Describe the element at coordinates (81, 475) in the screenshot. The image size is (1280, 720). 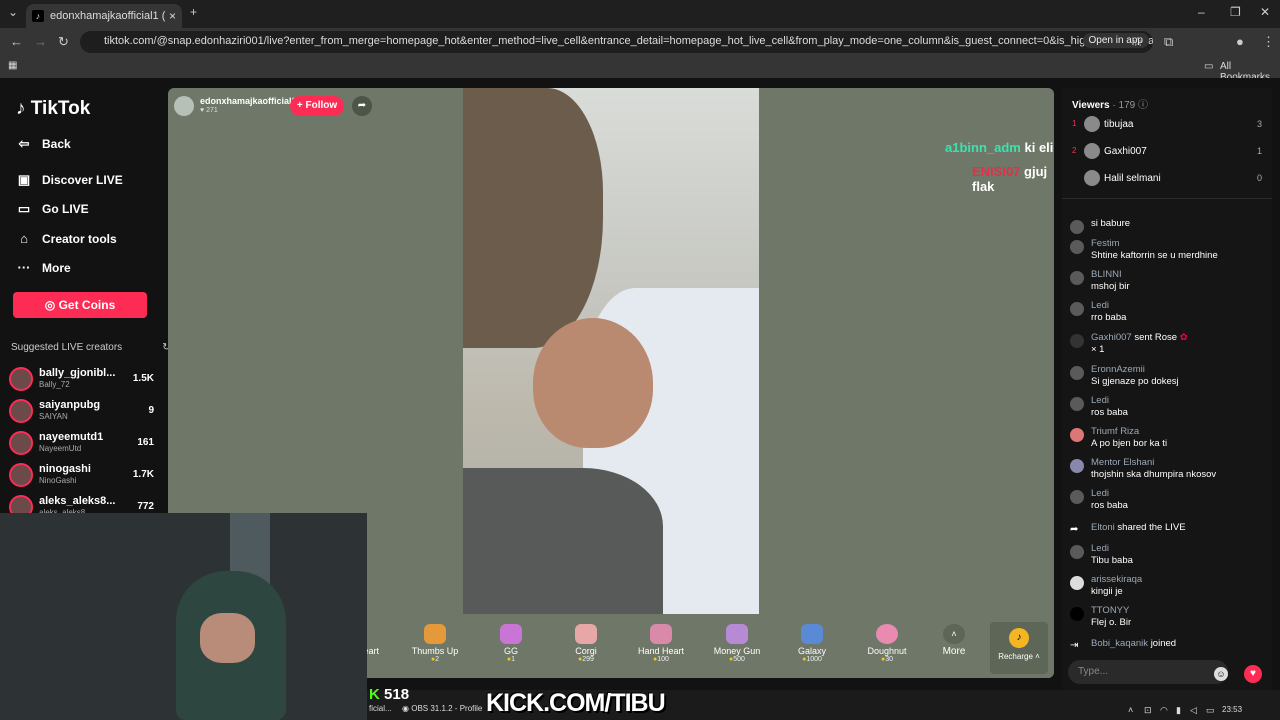
I see `creator-item: ninogashi NinoGashi 1.7K` at that location.